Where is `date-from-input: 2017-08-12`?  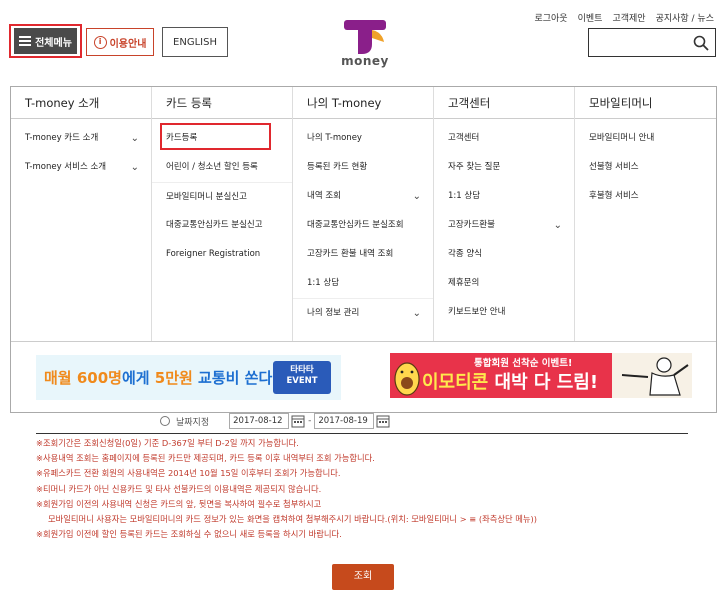 date-from-input: 2017-08-12 is located at coordinates (259, 421).